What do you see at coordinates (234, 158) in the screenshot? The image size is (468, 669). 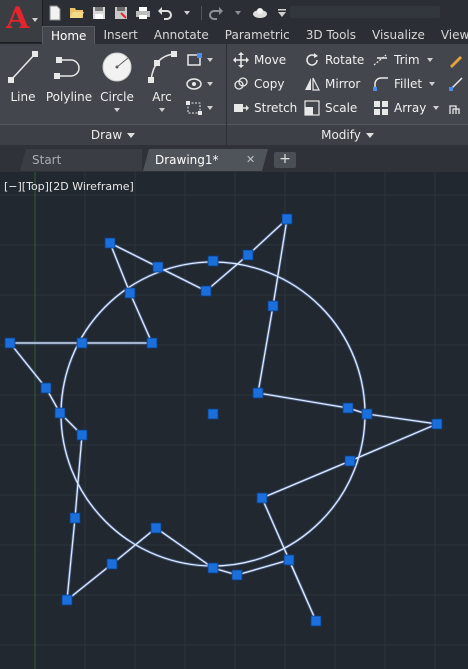 I see `document-tab-bar: Start Drawing1* ✕ +` at bounding box center [234, 158].